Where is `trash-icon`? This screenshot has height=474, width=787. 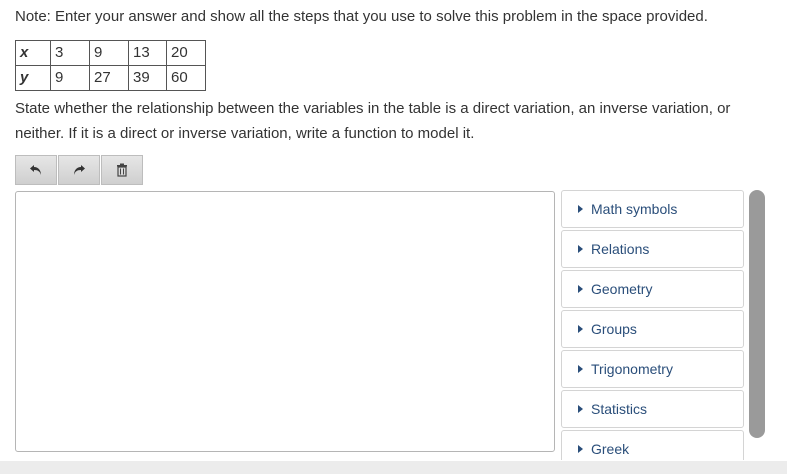
trash-icon is located at coordinates (122, 170).